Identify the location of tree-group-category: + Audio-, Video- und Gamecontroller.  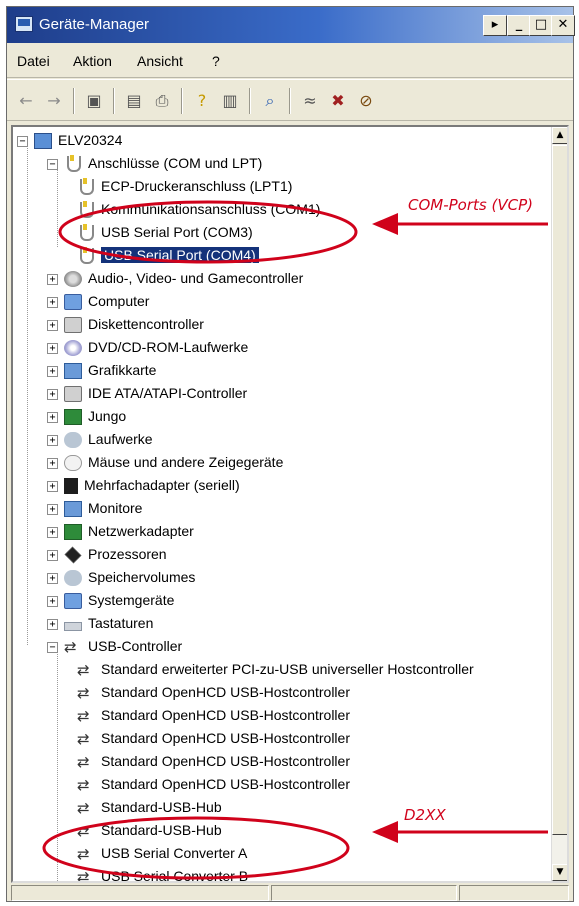
(175, 278).